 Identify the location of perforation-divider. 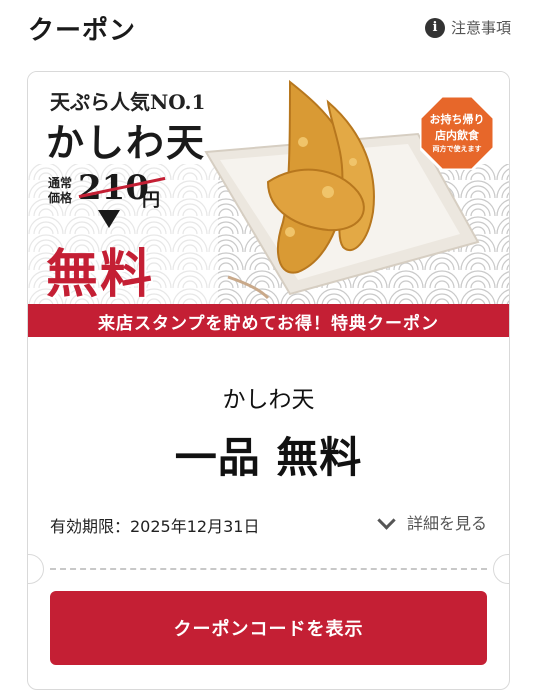
(268, 569).